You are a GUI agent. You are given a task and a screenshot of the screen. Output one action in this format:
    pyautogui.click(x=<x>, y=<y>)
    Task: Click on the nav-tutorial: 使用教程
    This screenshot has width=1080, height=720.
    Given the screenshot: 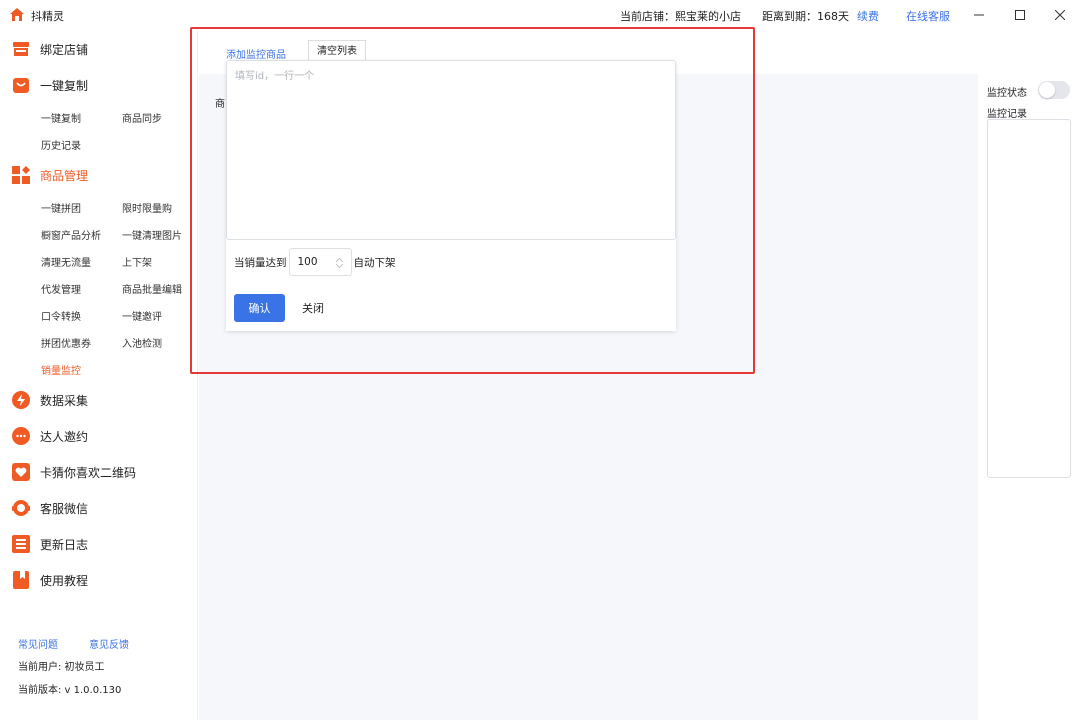 What is the action you would take?
    pyautogui.click(x=50, y=580)
    